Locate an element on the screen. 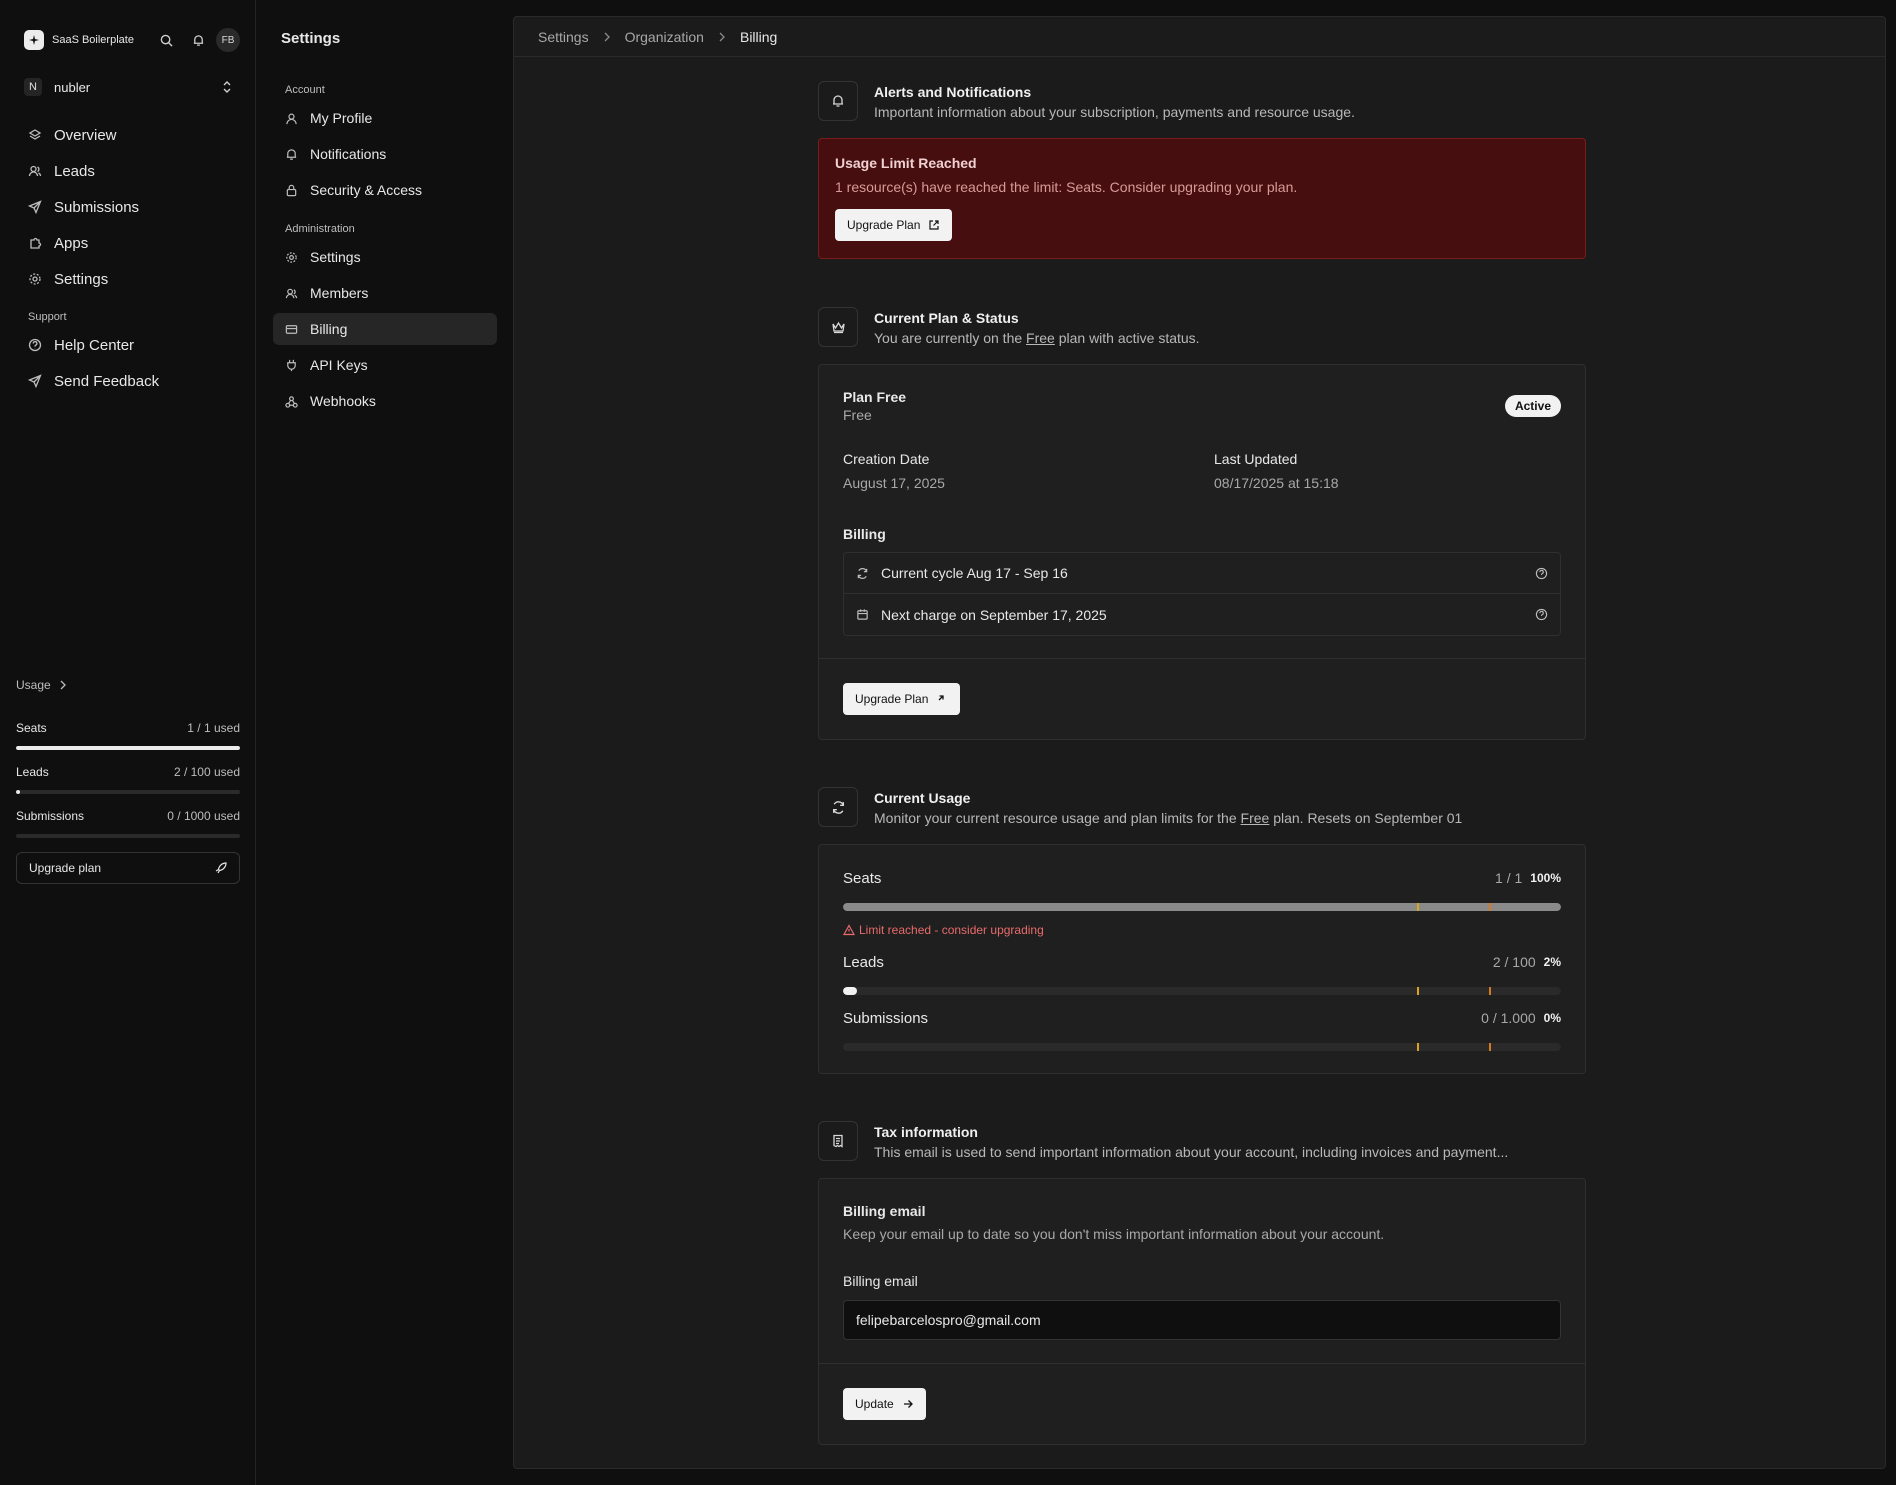  search-icon is located at coordinates (166, 40).